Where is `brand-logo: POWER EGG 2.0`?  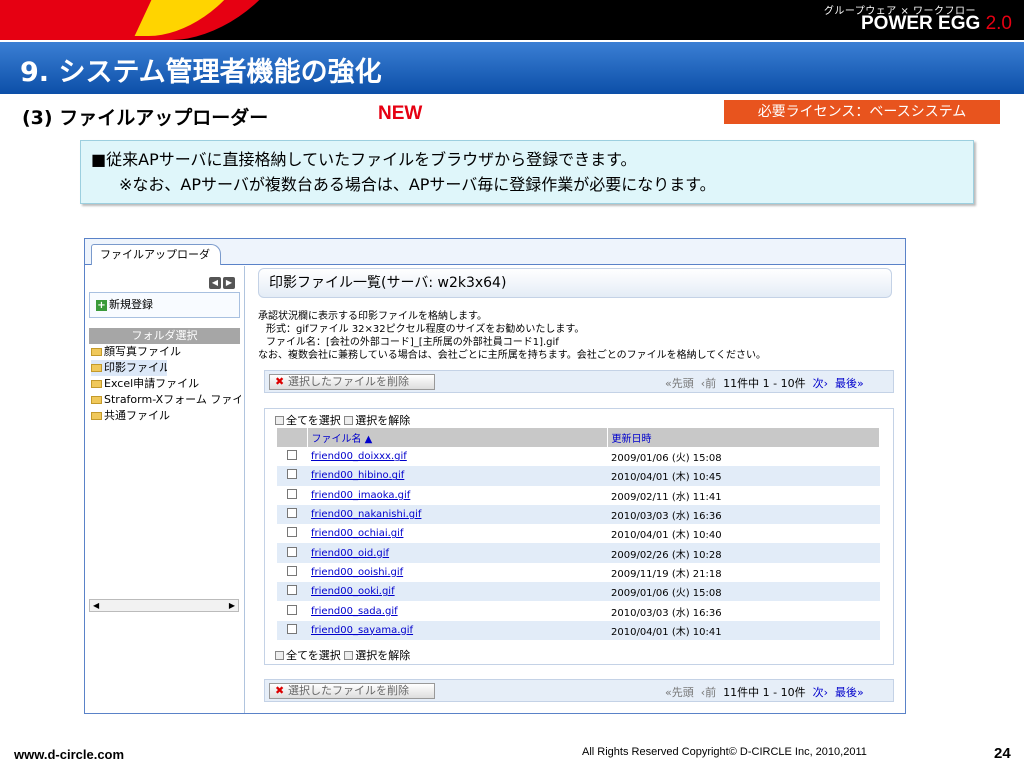
brand-logo: POWER EGG 2.0 is located at coordinates (936, 24).